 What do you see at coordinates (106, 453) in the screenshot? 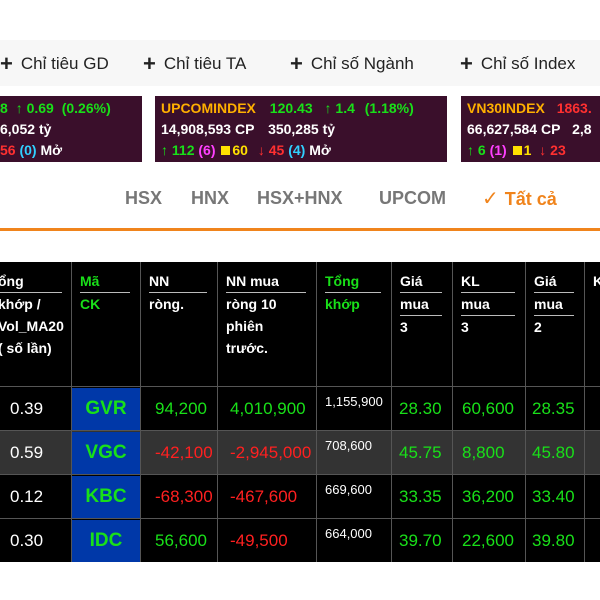
I see `symbol-cell: VGC` at bounding box center [106, 453].